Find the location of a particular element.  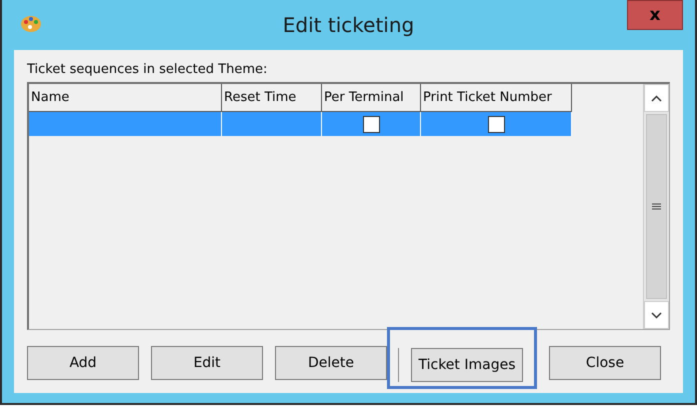

dialog-button: Close is located at coordinates (605, 363).